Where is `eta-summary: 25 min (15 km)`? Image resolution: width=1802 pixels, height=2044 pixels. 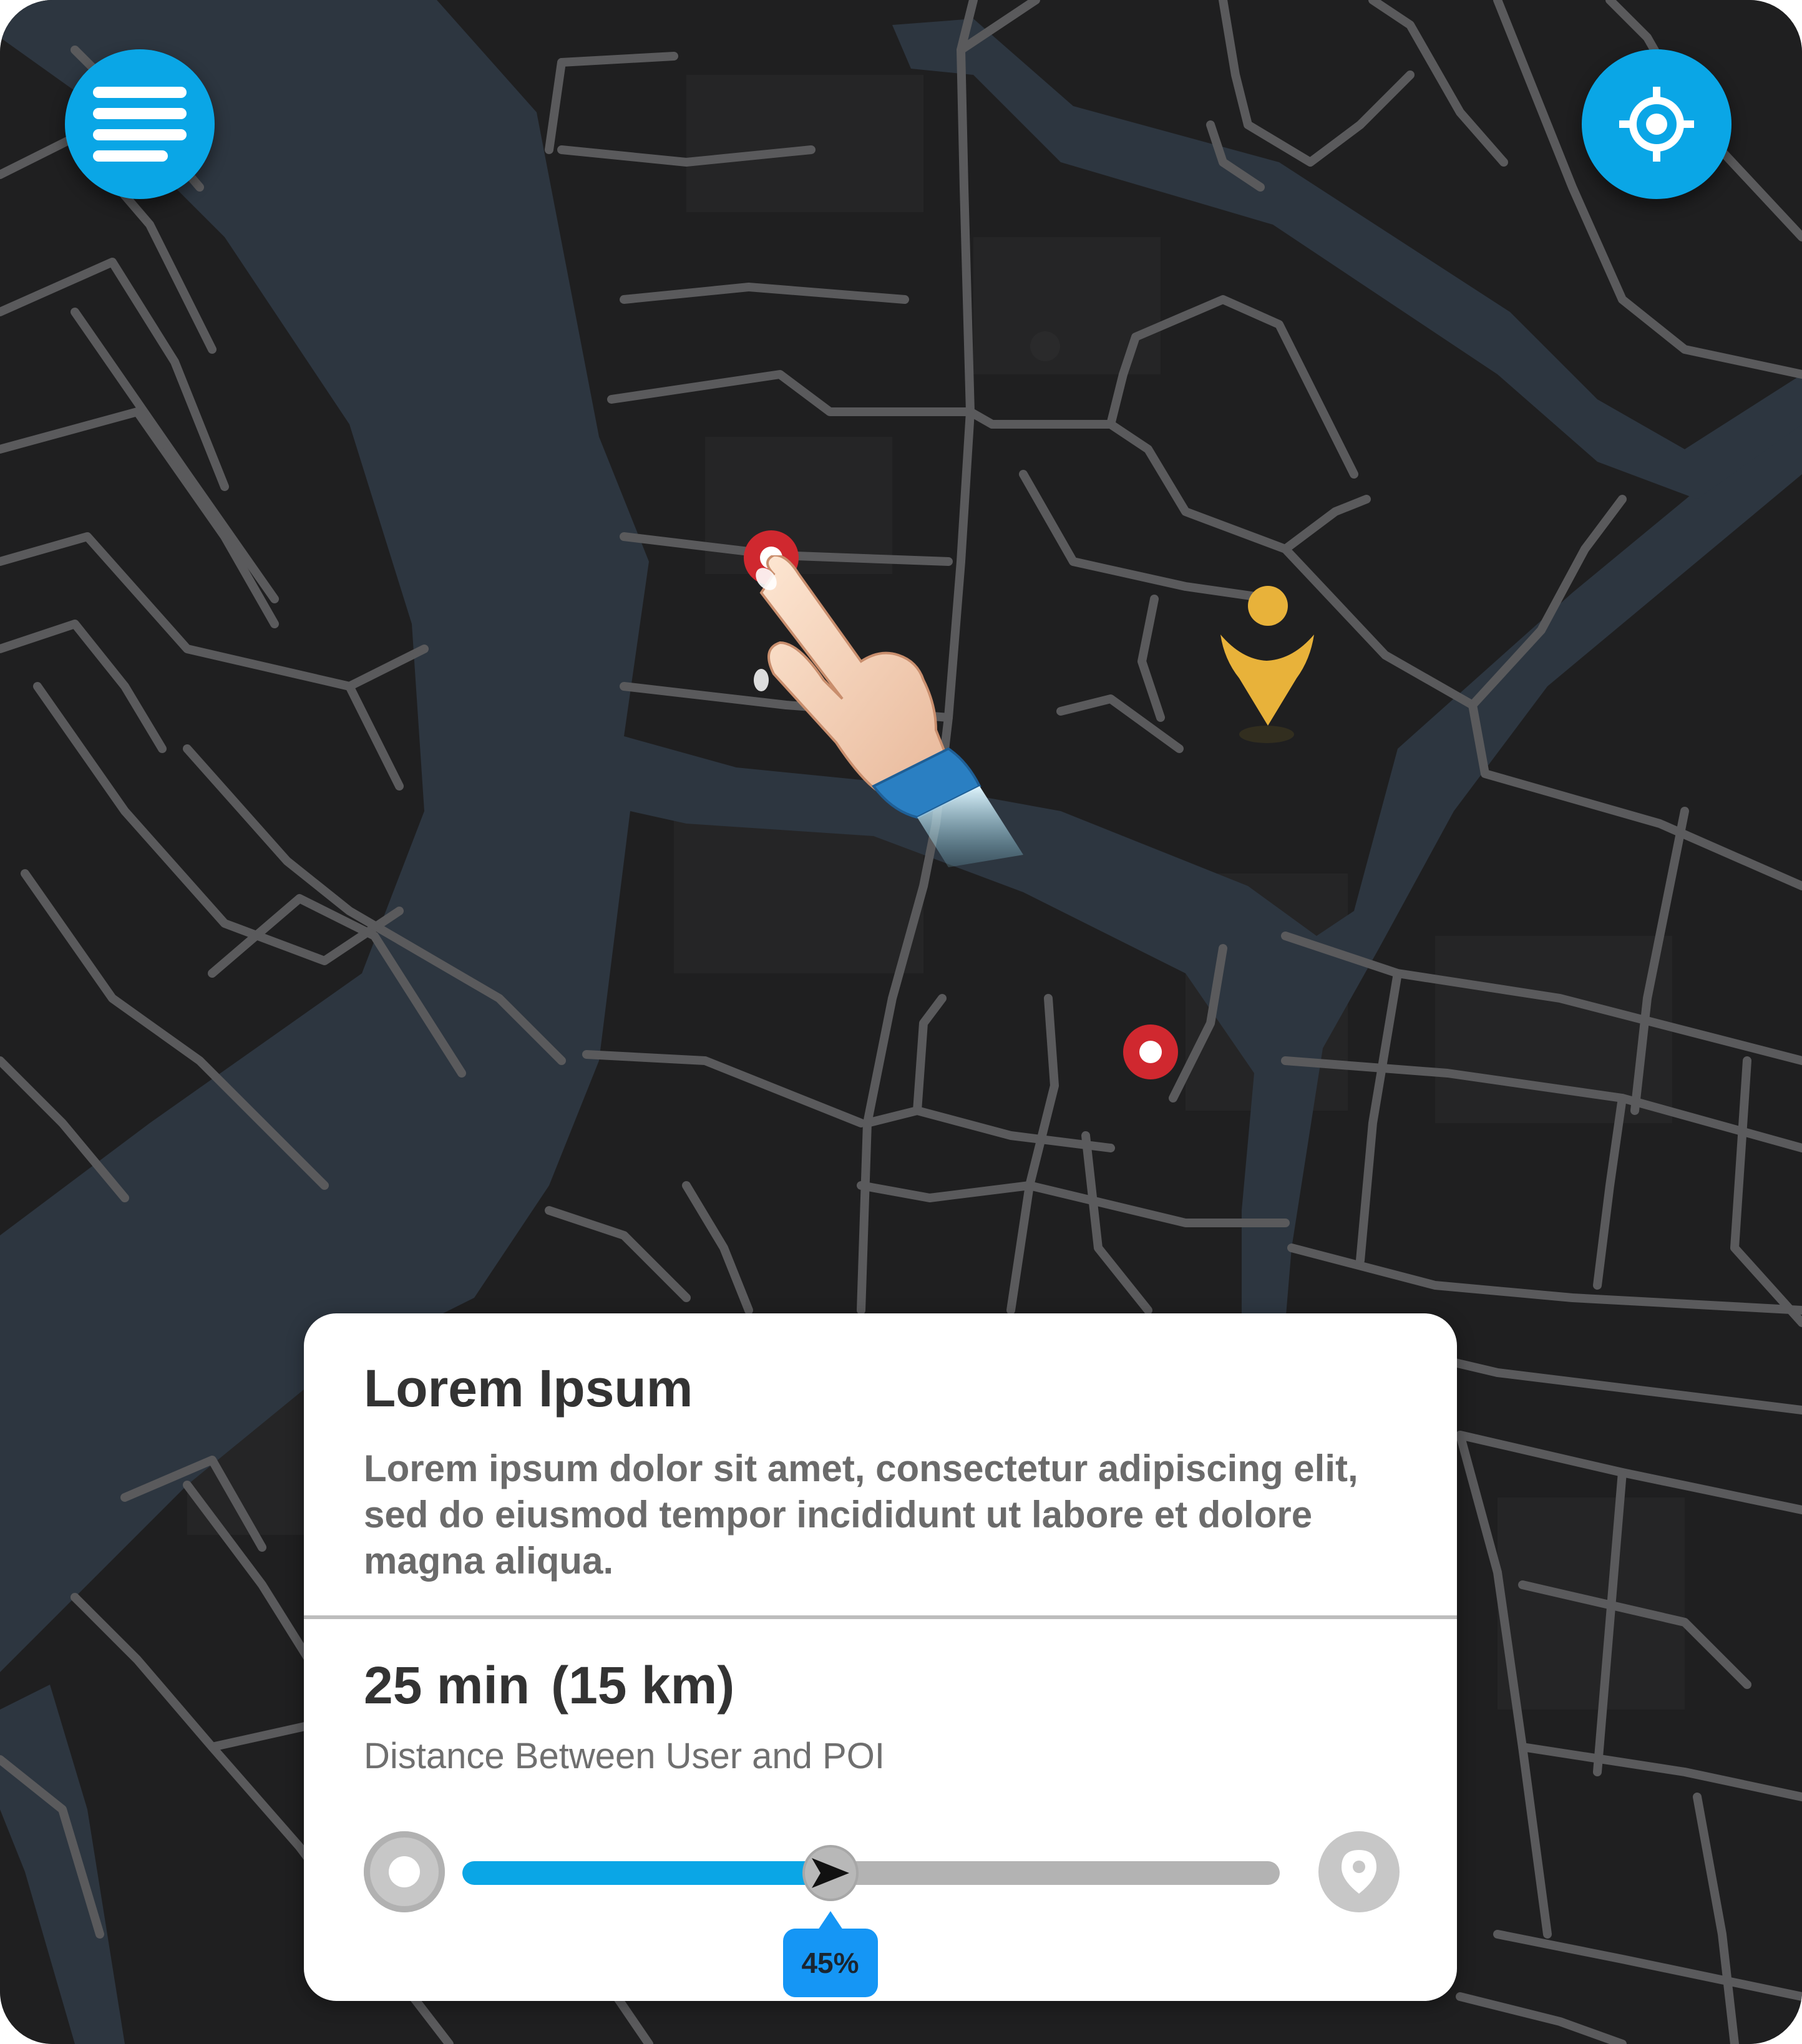 eta-summary: 25 min (15 km) is located at coordinates (549, 1685).